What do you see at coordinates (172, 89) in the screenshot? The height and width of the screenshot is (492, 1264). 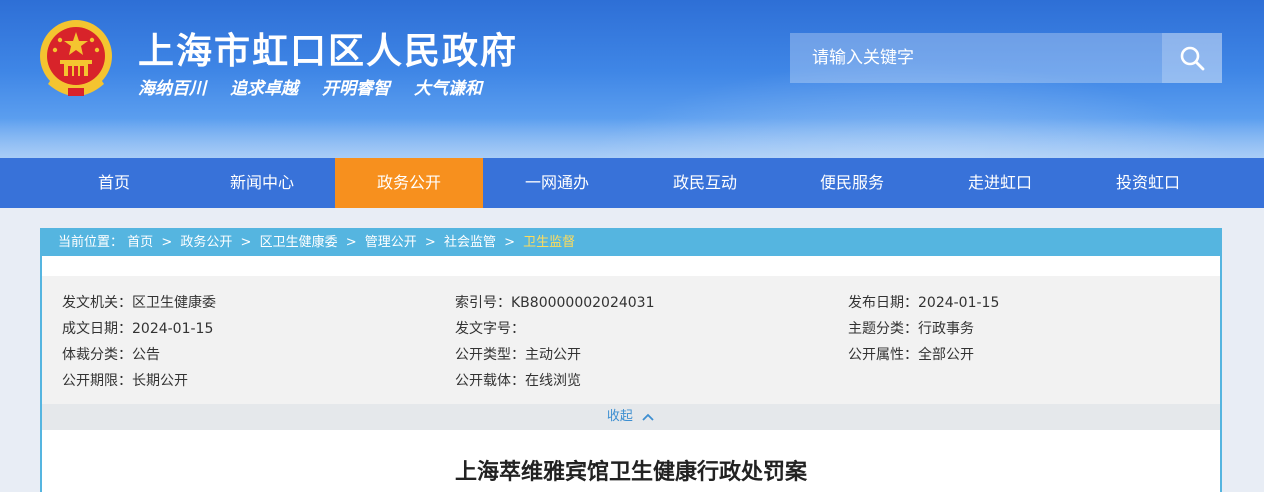 I see `slogan-phrase: 海纳百川` at bounding box center [172, 89].